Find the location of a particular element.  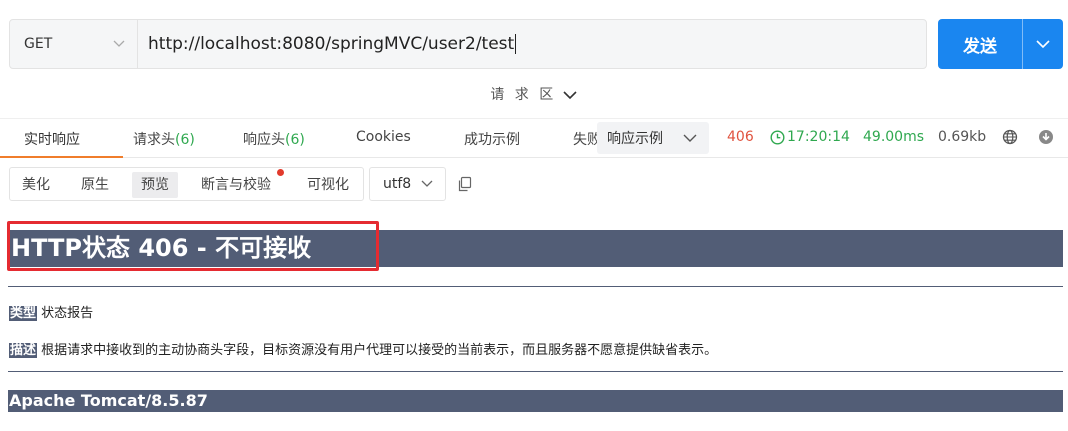

tab-failure-example: 失败 is located at coordinates (585, 139).